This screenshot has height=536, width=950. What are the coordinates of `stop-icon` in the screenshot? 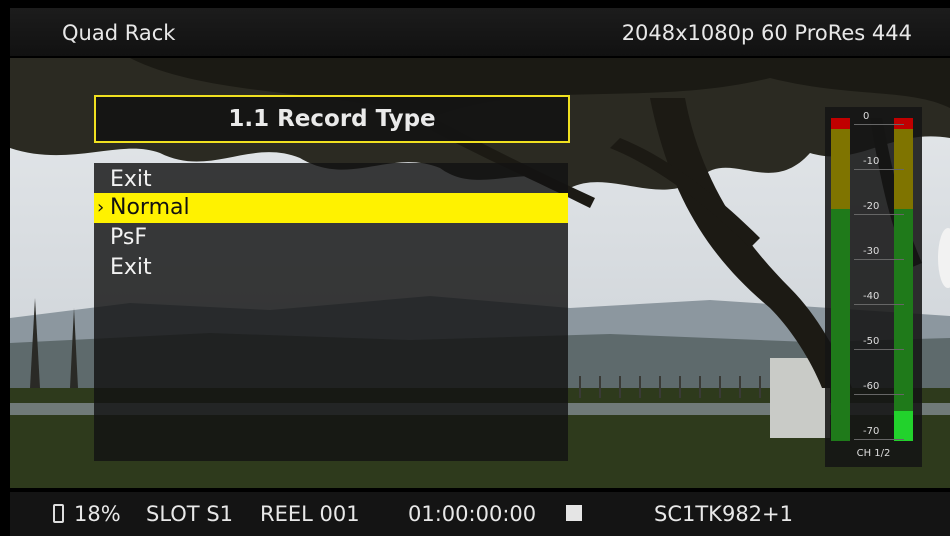 It's located at (574, 513).